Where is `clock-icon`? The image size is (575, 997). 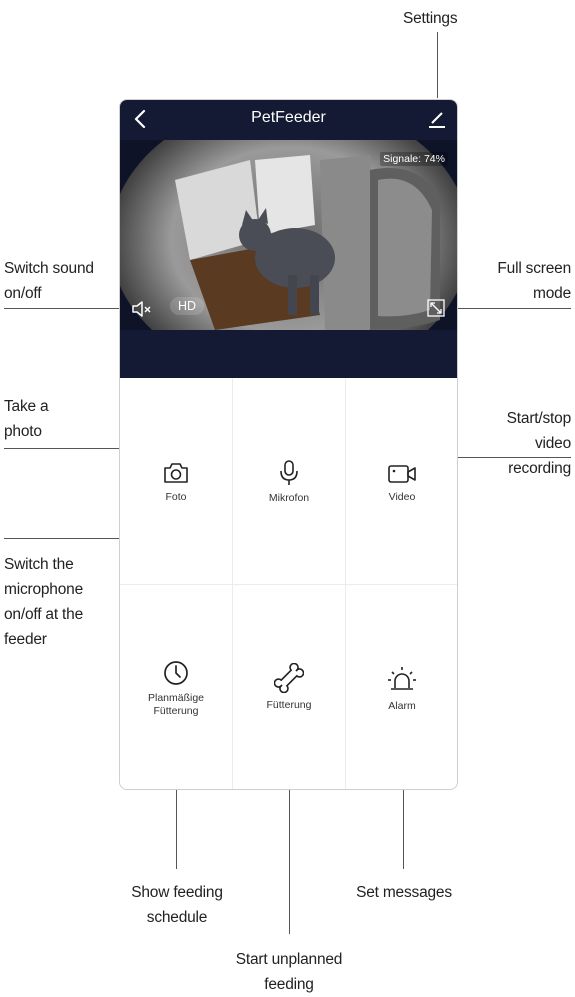
clock-icon is located at coordinates (176, 673).